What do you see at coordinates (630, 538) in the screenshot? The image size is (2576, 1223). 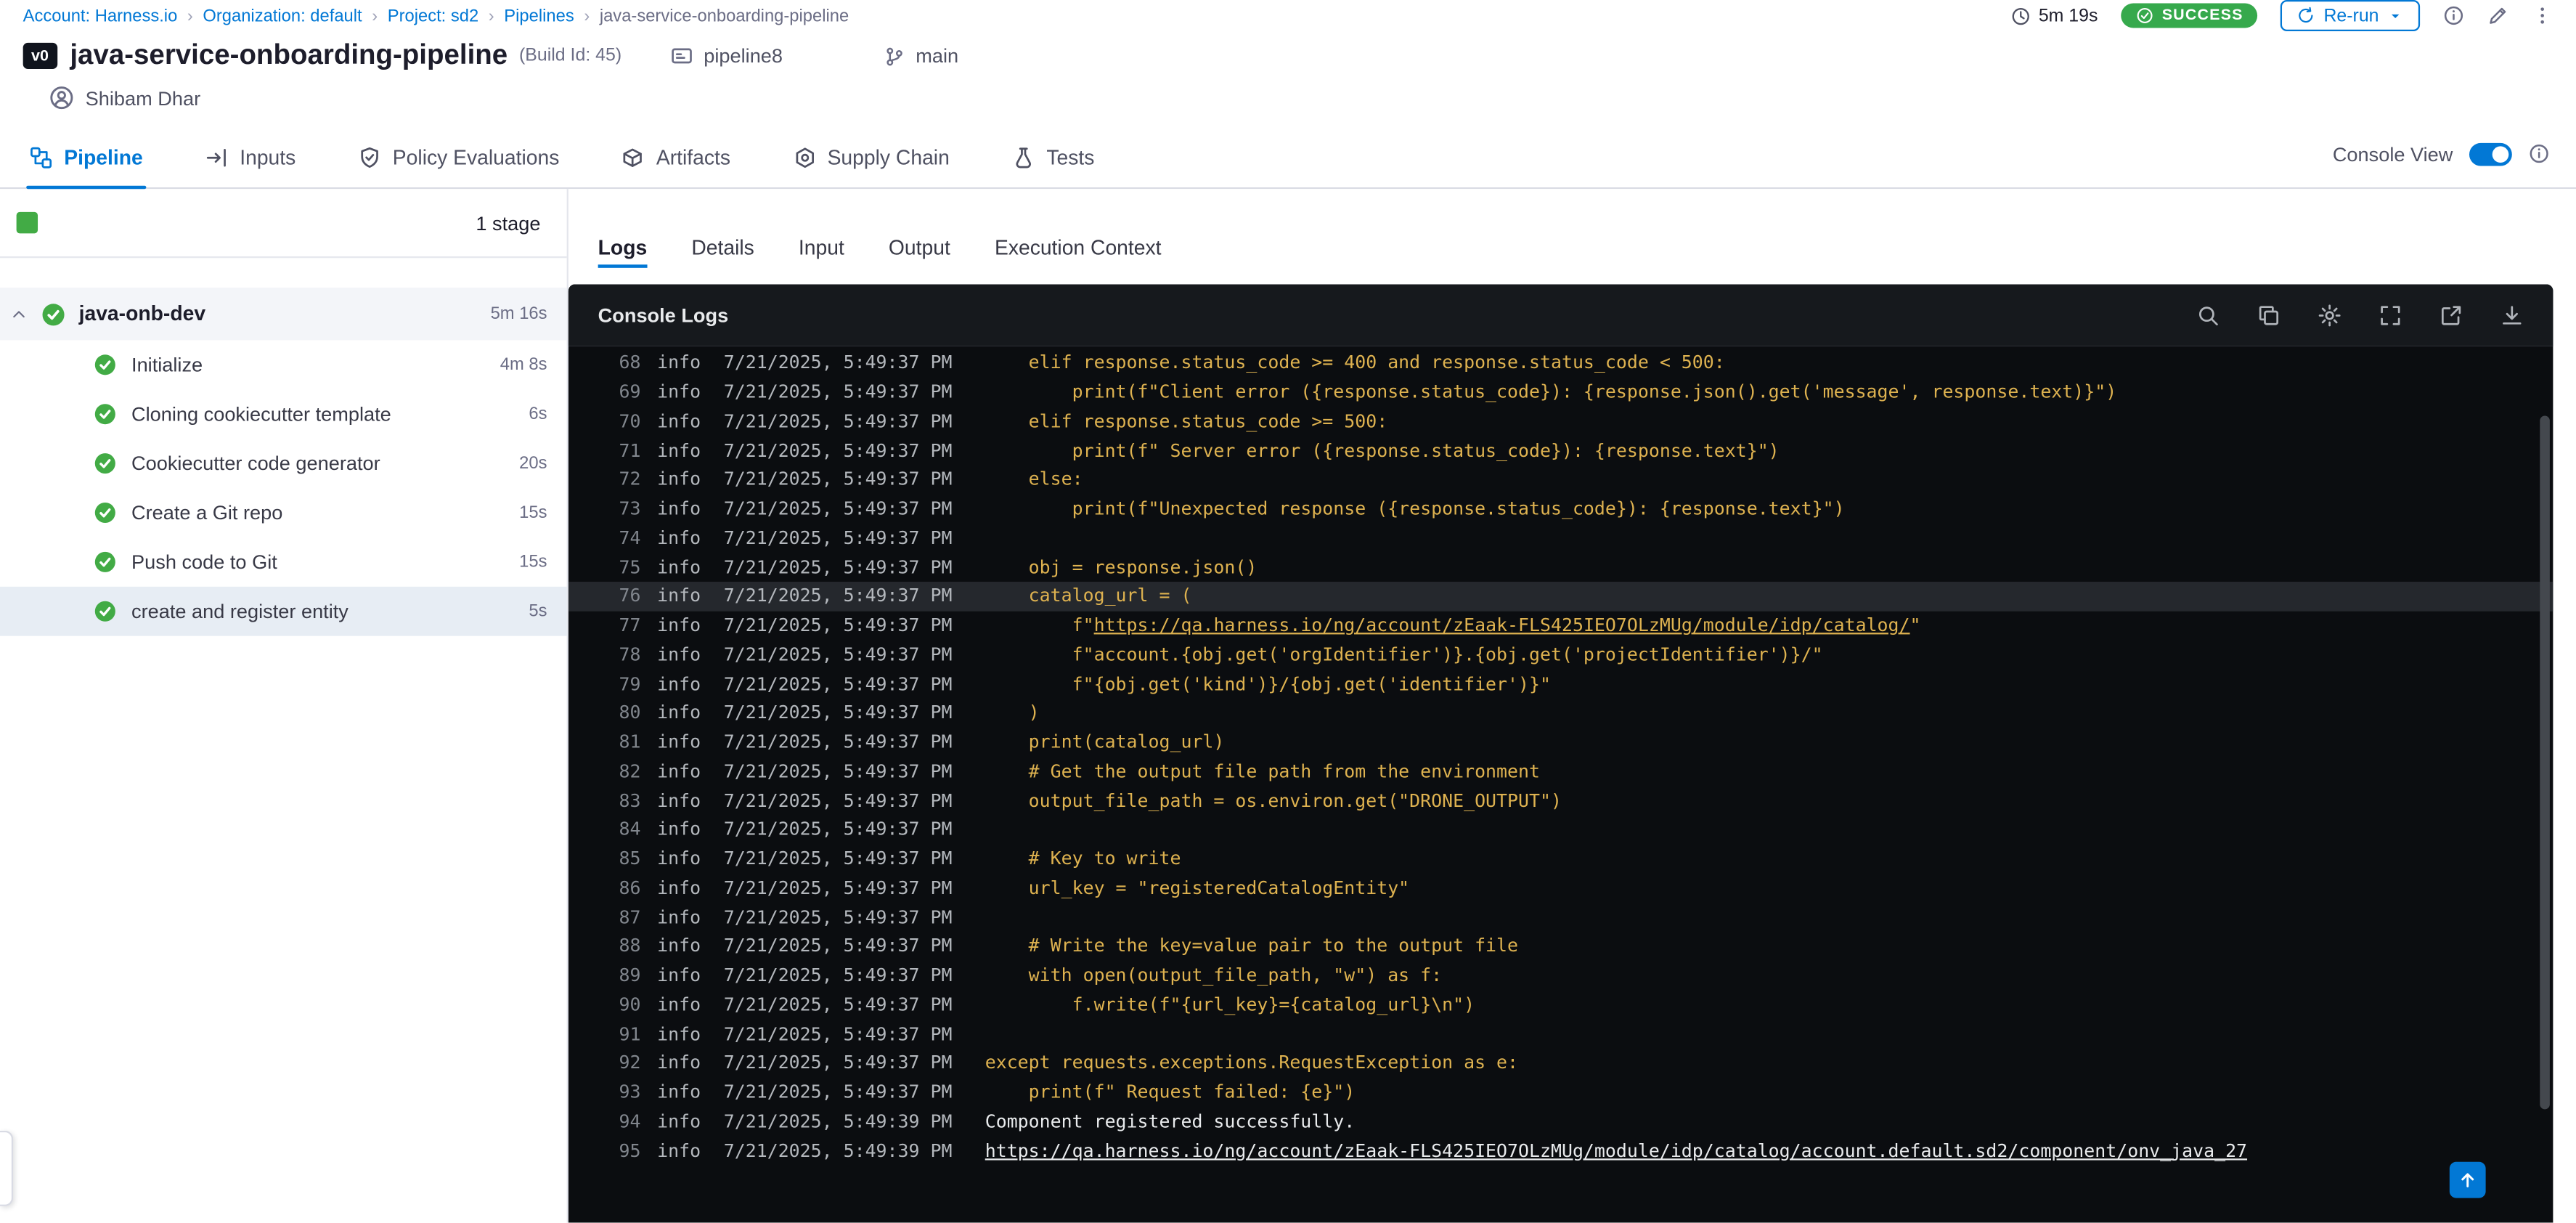 I see `log-line-number: 74` at bounding box center [630, 538].